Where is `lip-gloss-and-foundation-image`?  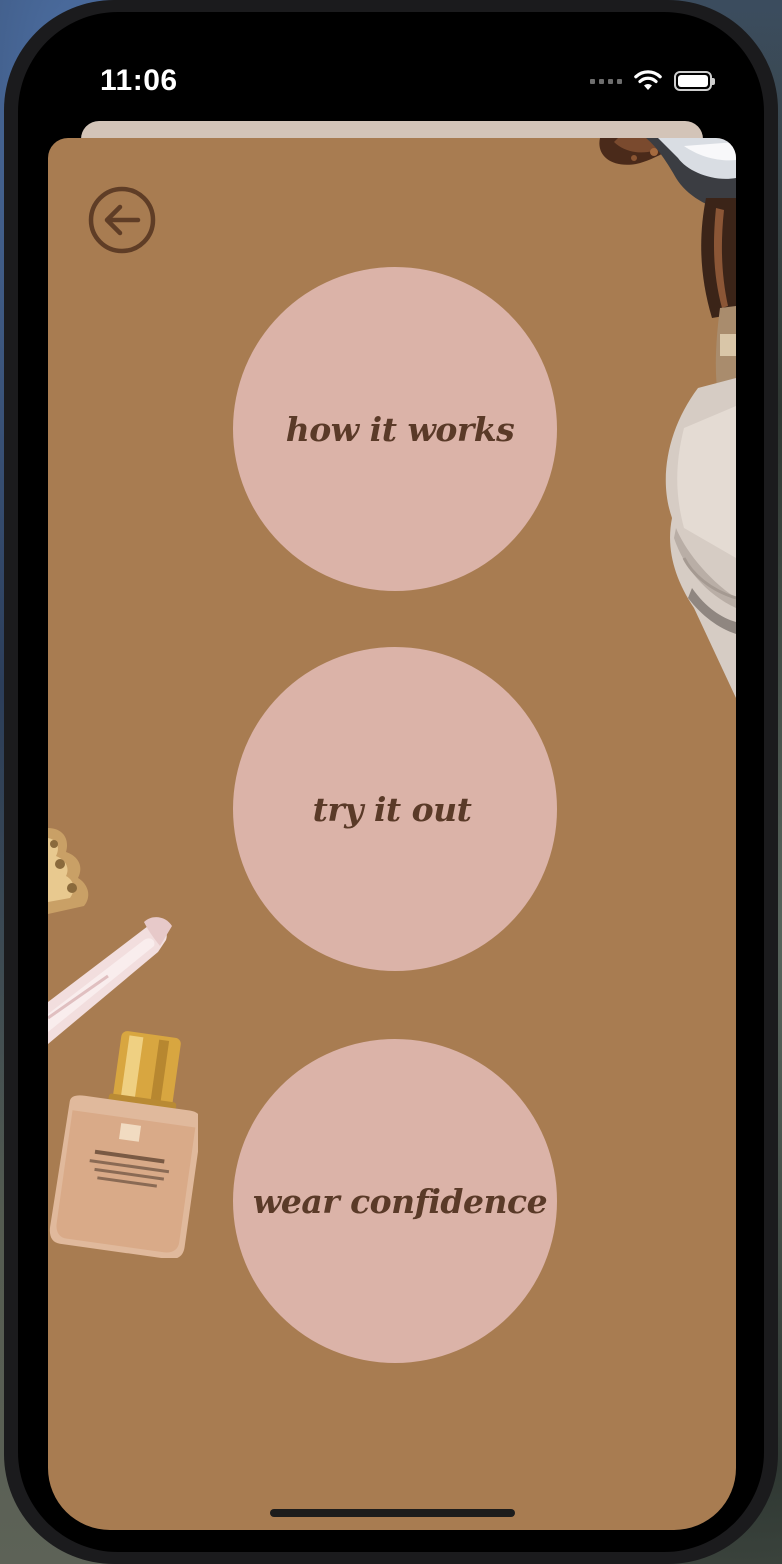
lip-gloss-and-foundation-image is located at coordinates (123, 1043).